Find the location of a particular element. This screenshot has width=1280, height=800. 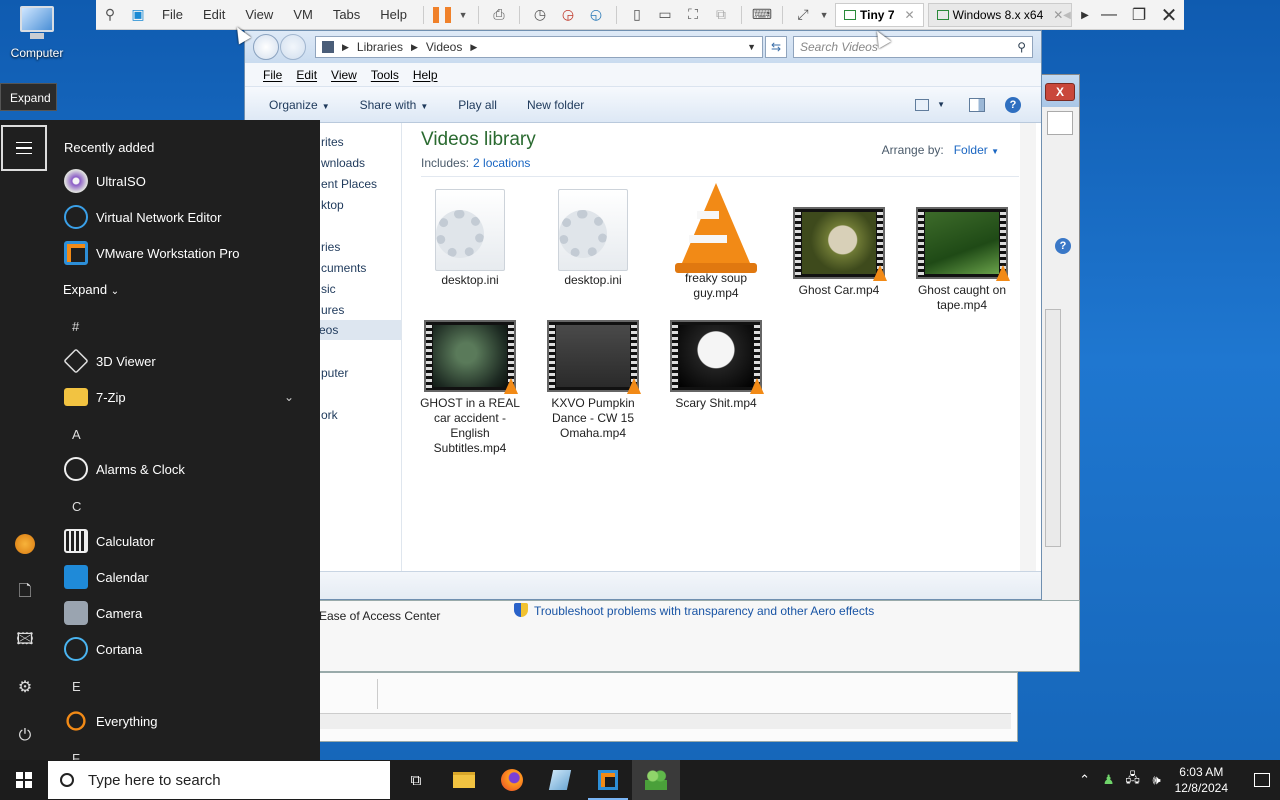

app-camera: Camera is located at coordinates (189, 613).